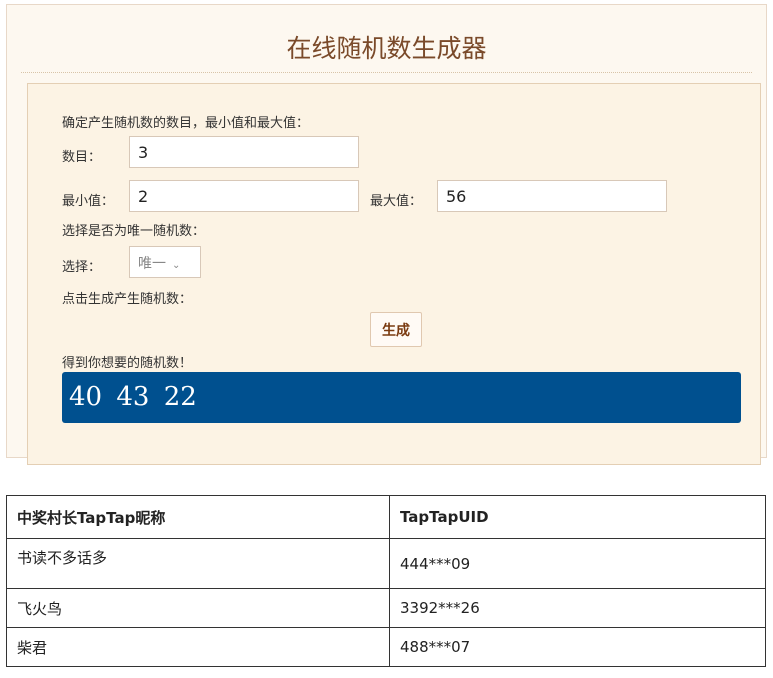  Describe the element at coordinates (82, 157) in the screenshot. I see `count-label: 数目：` at that location.